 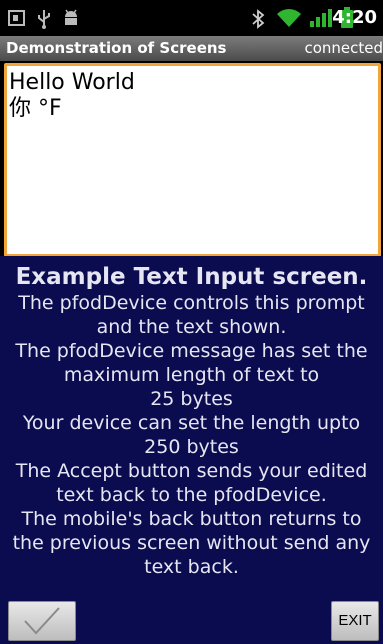 I want to click on text-input-line-2: 你 °F, so click(x=35, y=108).